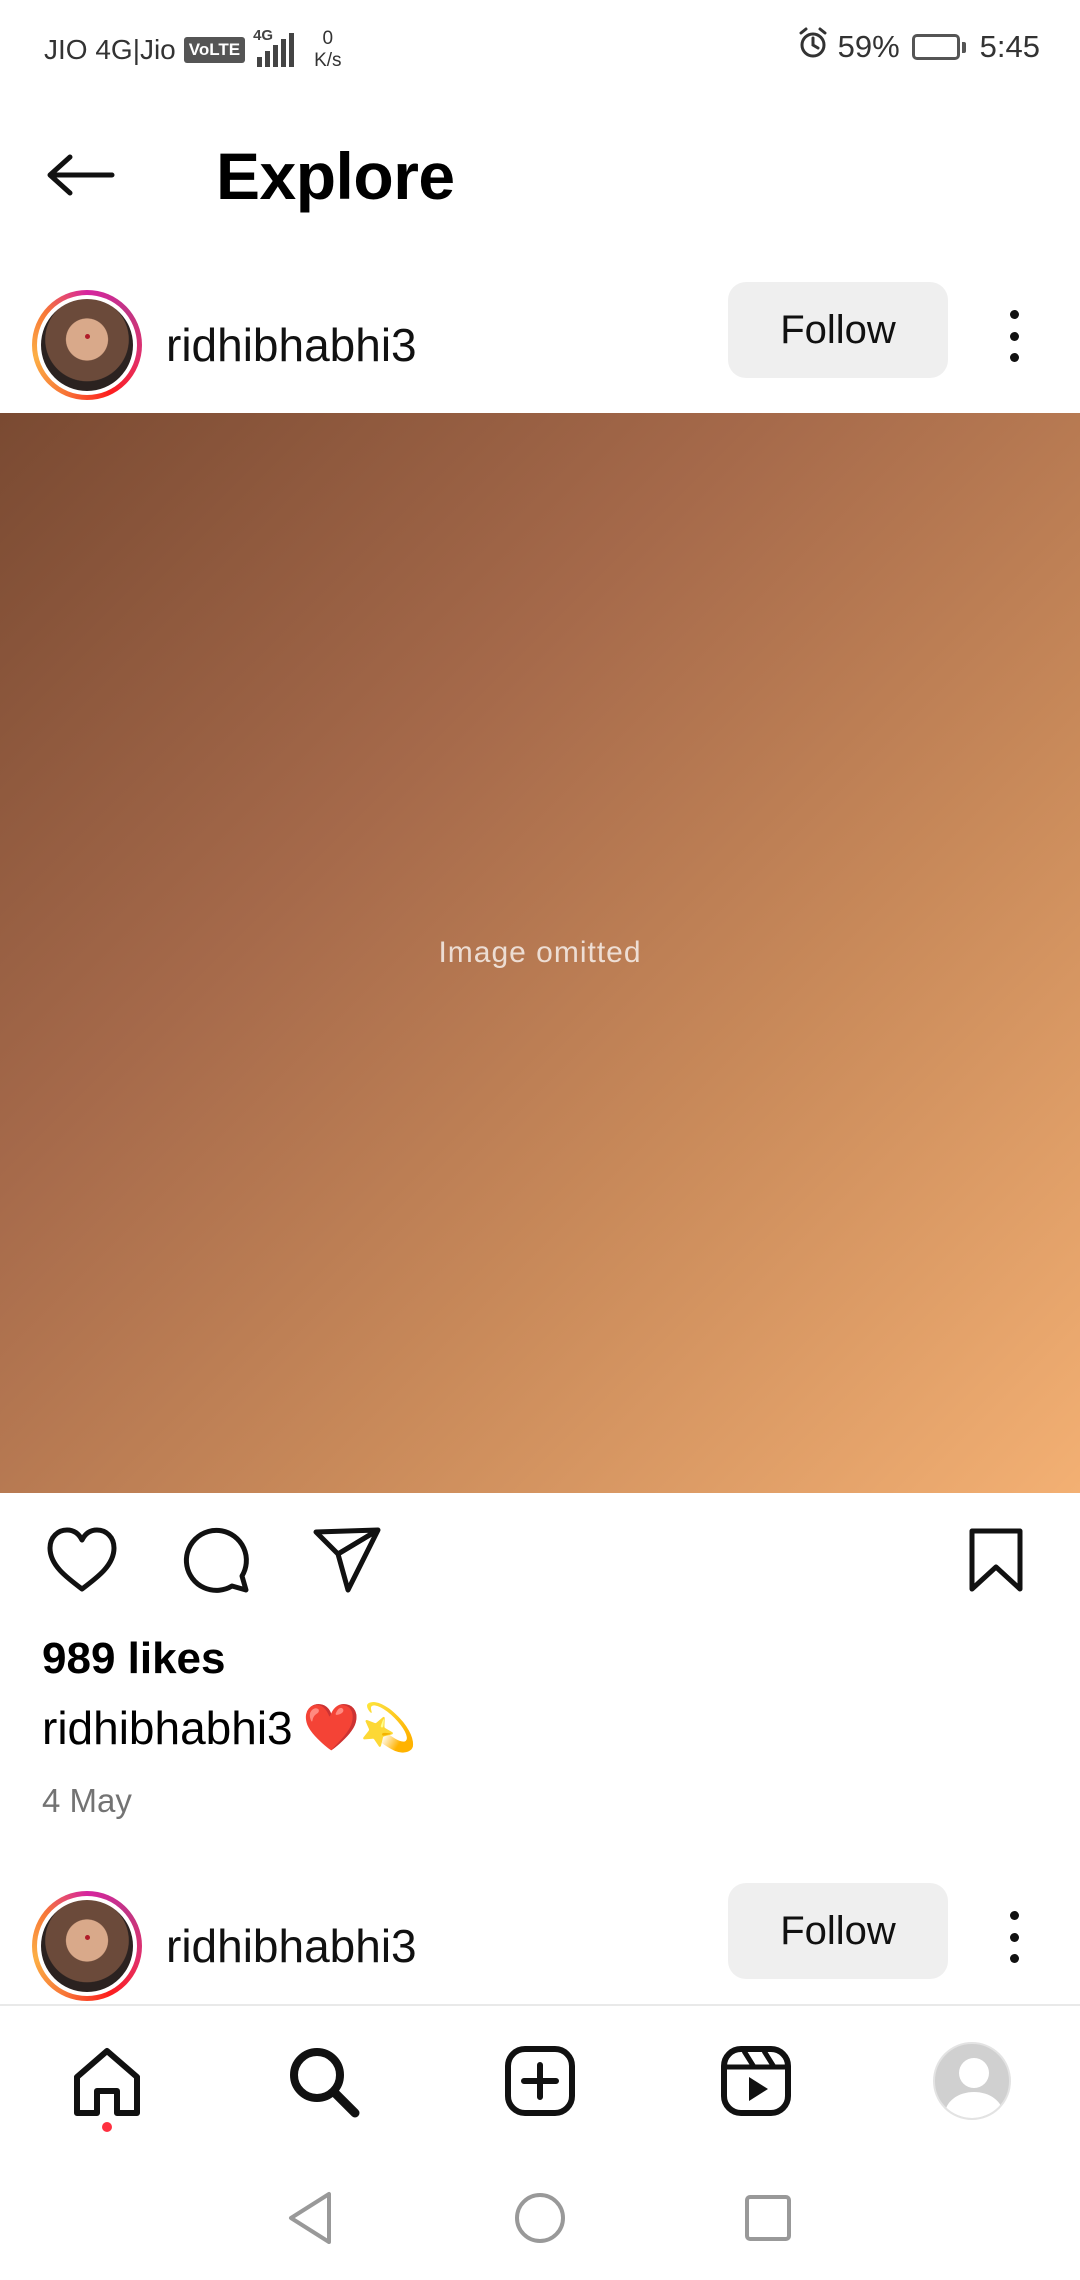 The height and width of the screenshot is (2280, 1080). Describe the element at coordinates (134, 1659) in the screenshot. I see `likes-count: 989 likes` at that location.